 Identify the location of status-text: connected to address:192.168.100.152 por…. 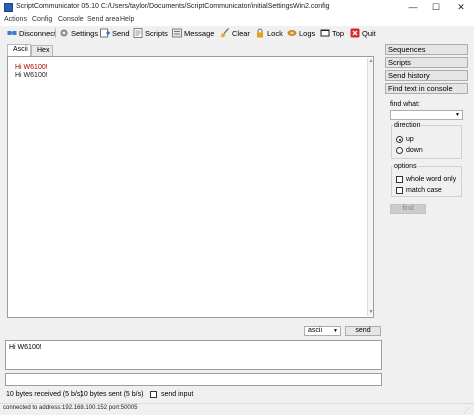
(70, 408).